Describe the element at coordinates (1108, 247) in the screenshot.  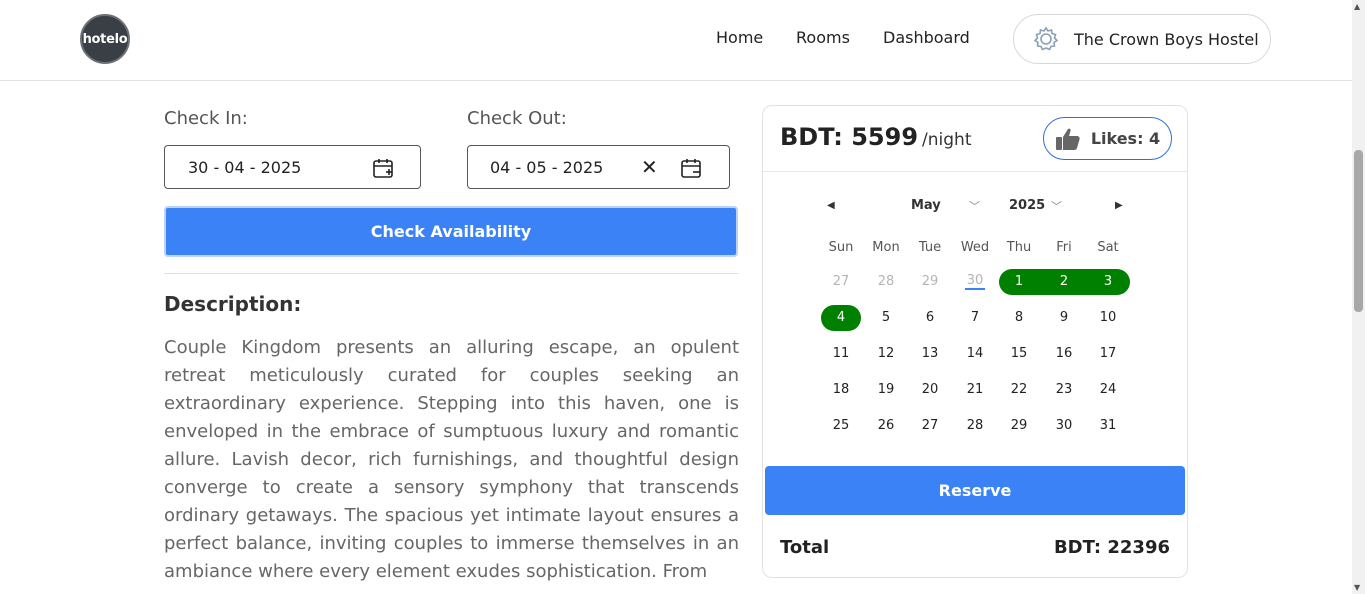
I see `weekday-sat: Sat` at that location.